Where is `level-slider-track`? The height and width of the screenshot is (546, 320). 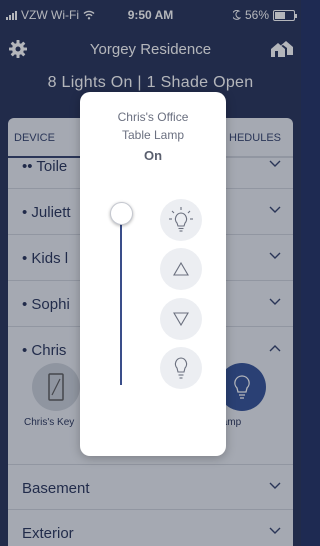 level-slider-track is located at coordinates (121, 299).